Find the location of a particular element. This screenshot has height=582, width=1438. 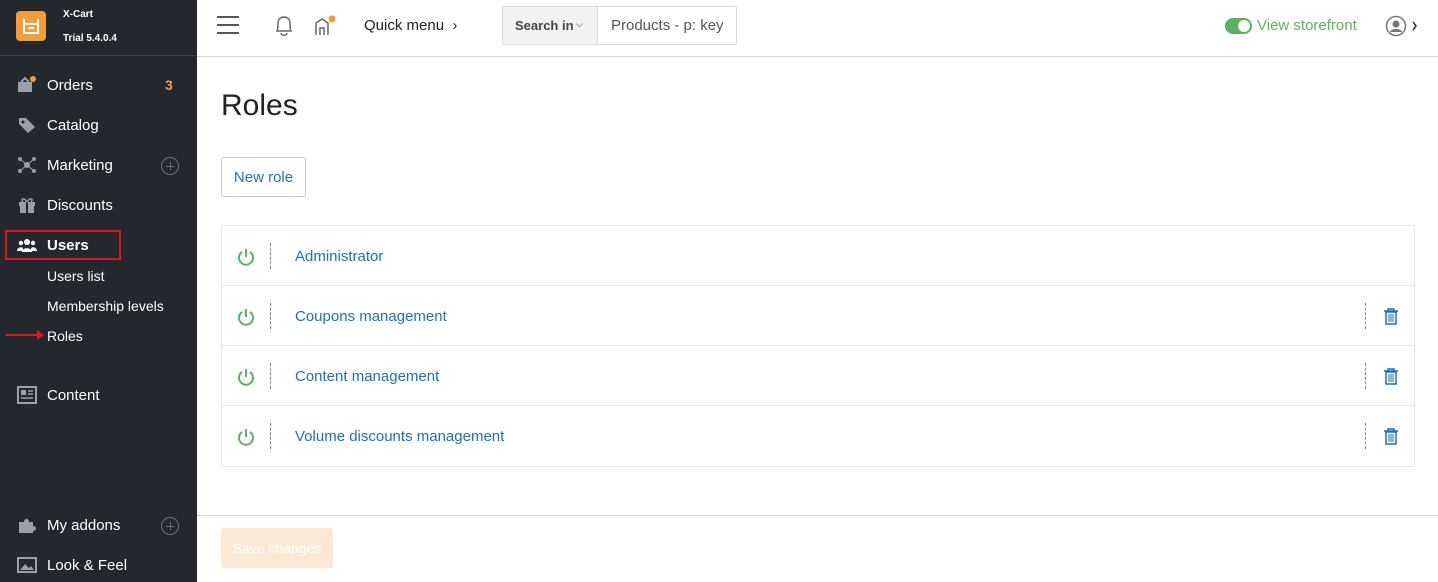

brand-name: X-Cart is located at coordinates (78, 14).